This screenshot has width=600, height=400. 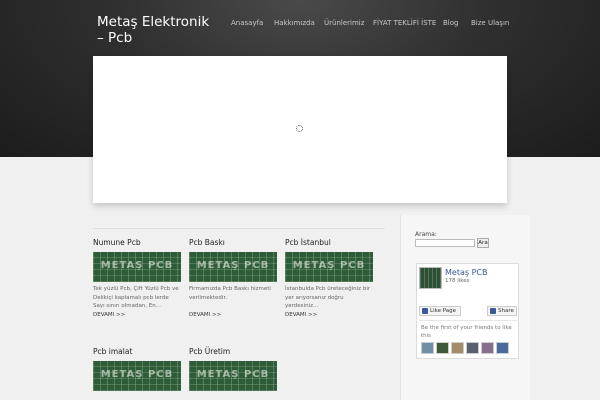 What do you see at coordinates (233, 243) in the screenshot?
I see `post-title: Pcb Baskı` at bounding box center [233, 243].